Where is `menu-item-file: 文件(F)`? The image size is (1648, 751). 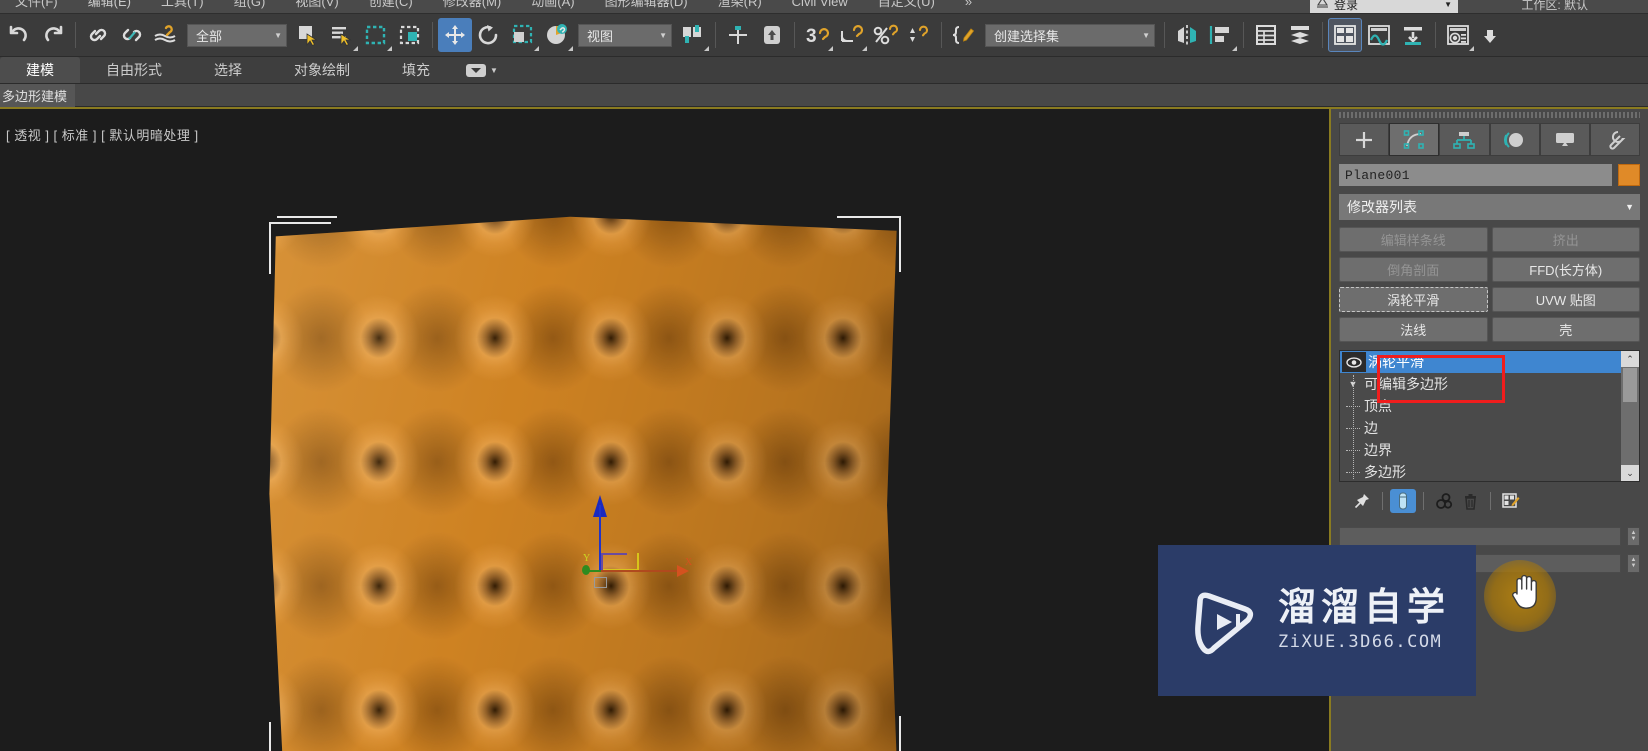
menu-item-file: 文件(F) is located at coordinates (36, 4).